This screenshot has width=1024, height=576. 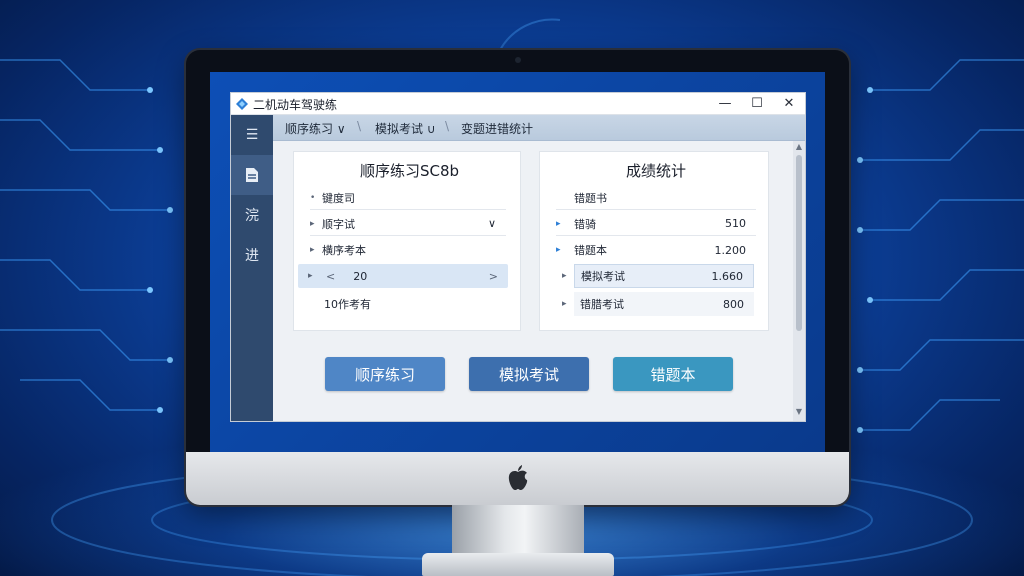 I want to click on monitor-base, so click(x=518, y=564).